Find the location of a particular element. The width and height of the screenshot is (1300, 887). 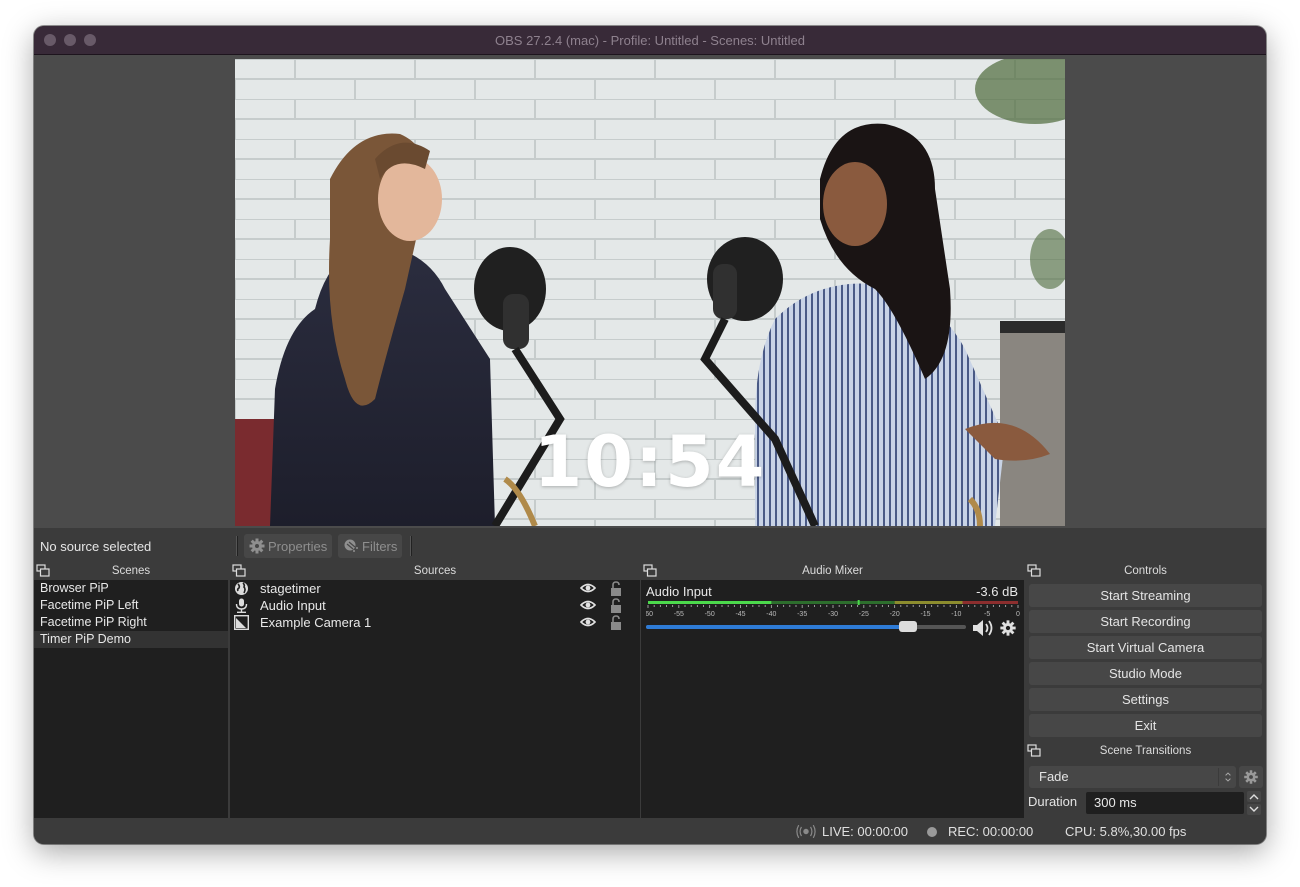

meter-tick-label: -10 is located at coordinates (956, 614).